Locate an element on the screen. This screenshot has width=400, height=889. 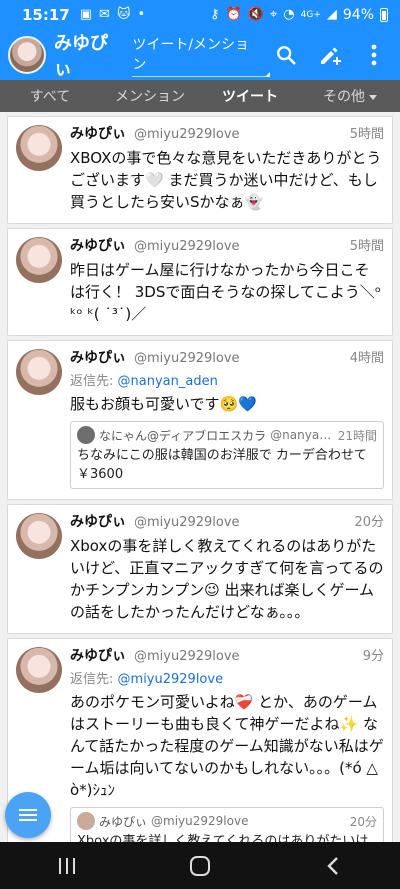
network-type: 4G+ is located at coordinates (310, 15).